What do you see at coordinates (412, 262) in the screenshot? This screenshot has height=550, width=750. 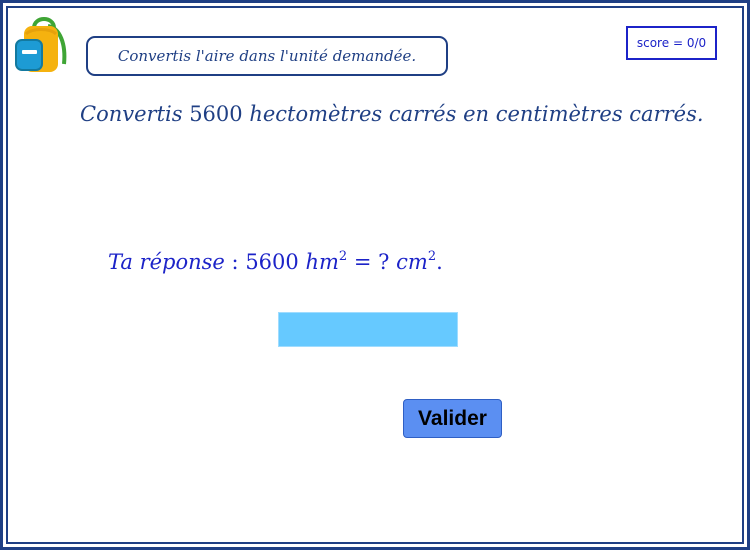 I see `answer-to-unit: cm` at bounding box center [412, 262].